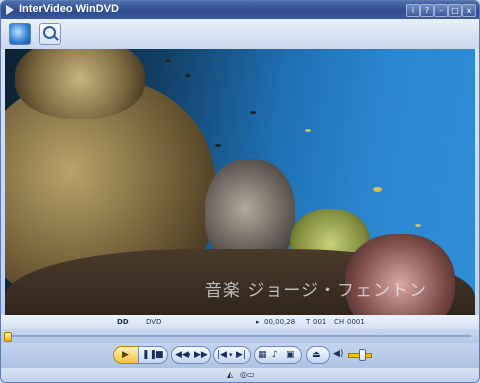 The height and width of the screenshot is (383, 480). Describe the element at coordinates (362, 355) in the screenshot. I see `volume-thumb` at that location.